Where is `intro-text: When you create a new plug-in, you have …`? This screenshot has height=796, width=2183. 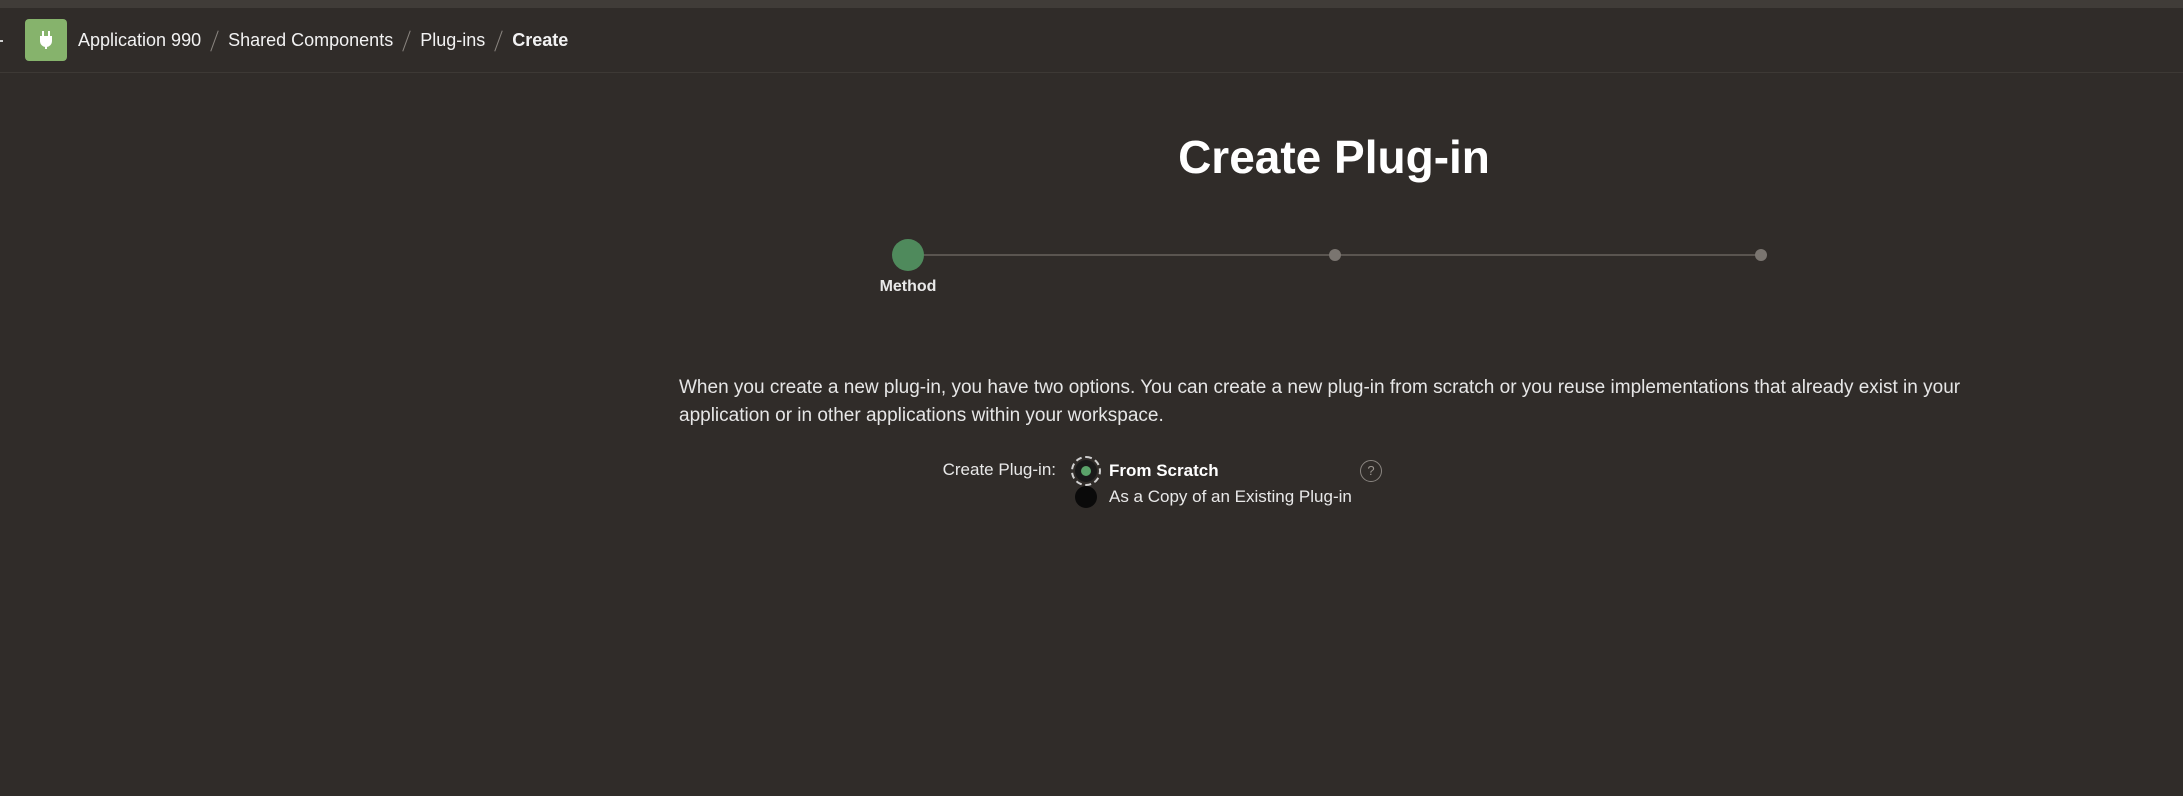
intro-text: When you create a new plug-in, you have … is located at coordinates (1320, 401).